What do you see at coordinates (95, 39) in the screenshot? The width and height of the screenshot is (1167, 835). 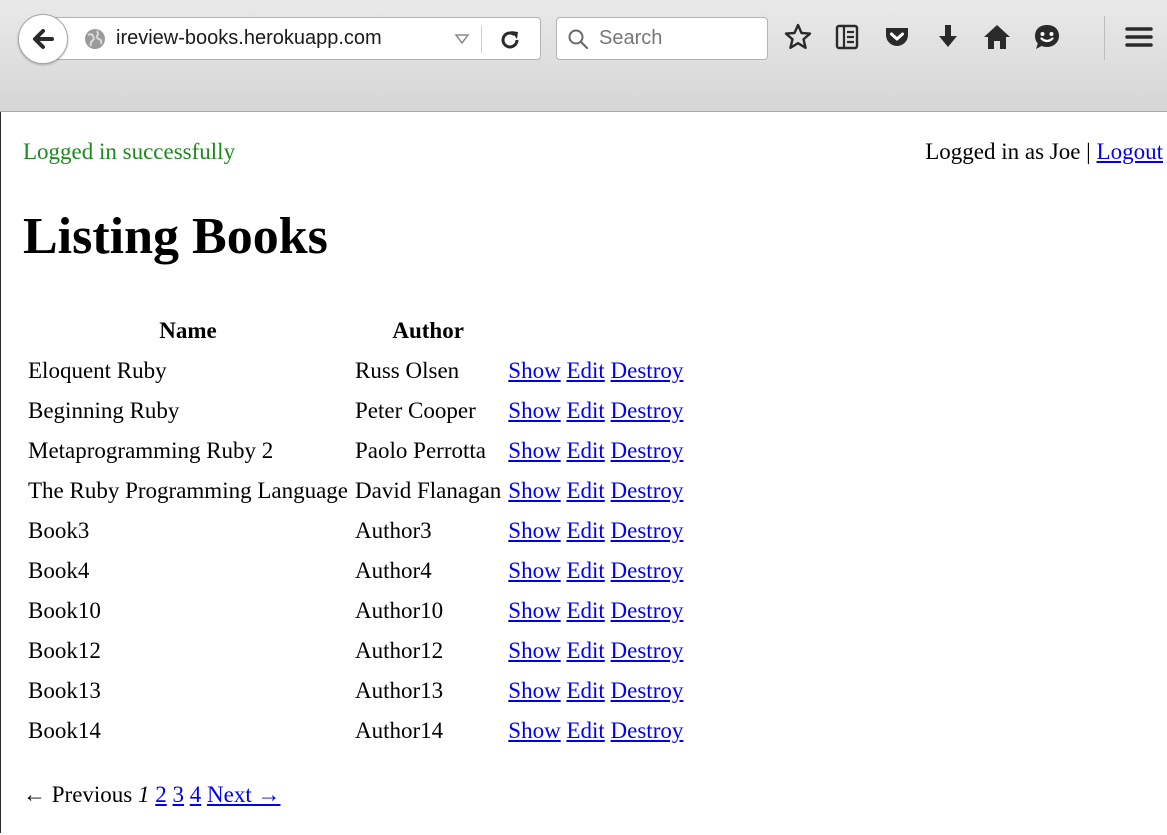 I see `globe-icon` at bounding box center [95, 39].